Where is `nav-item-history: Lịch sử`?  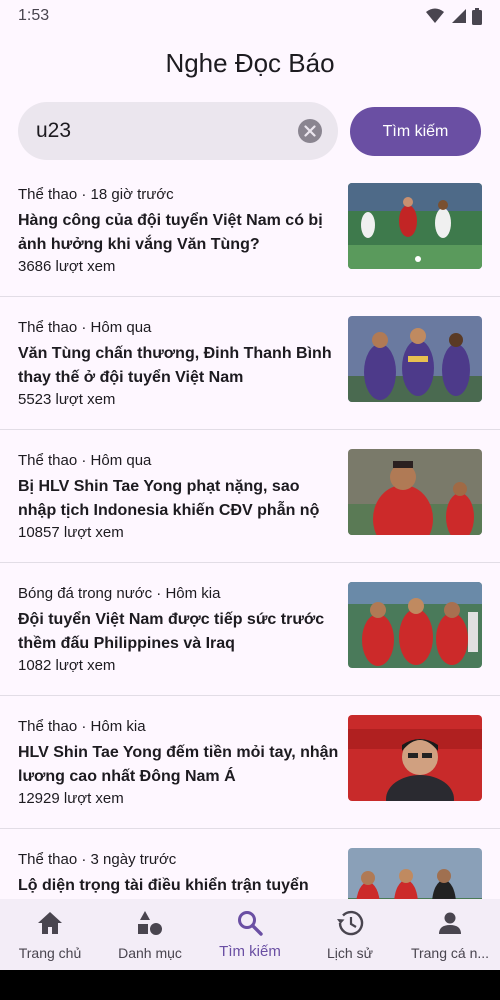
nav-item-history: Lịch sử is located at coordinates (350, 934).